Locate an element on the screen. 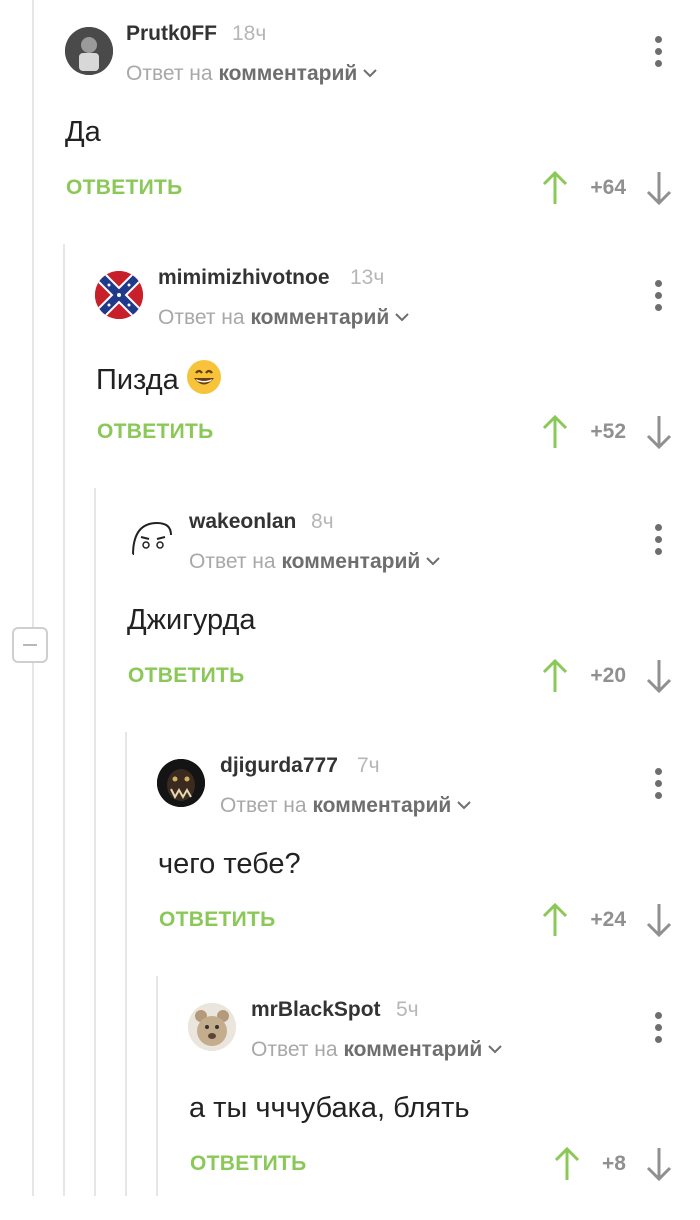 This screenshot has height=1220, width=700. author-name: djigurda777 is located at coordinates (279, 766).